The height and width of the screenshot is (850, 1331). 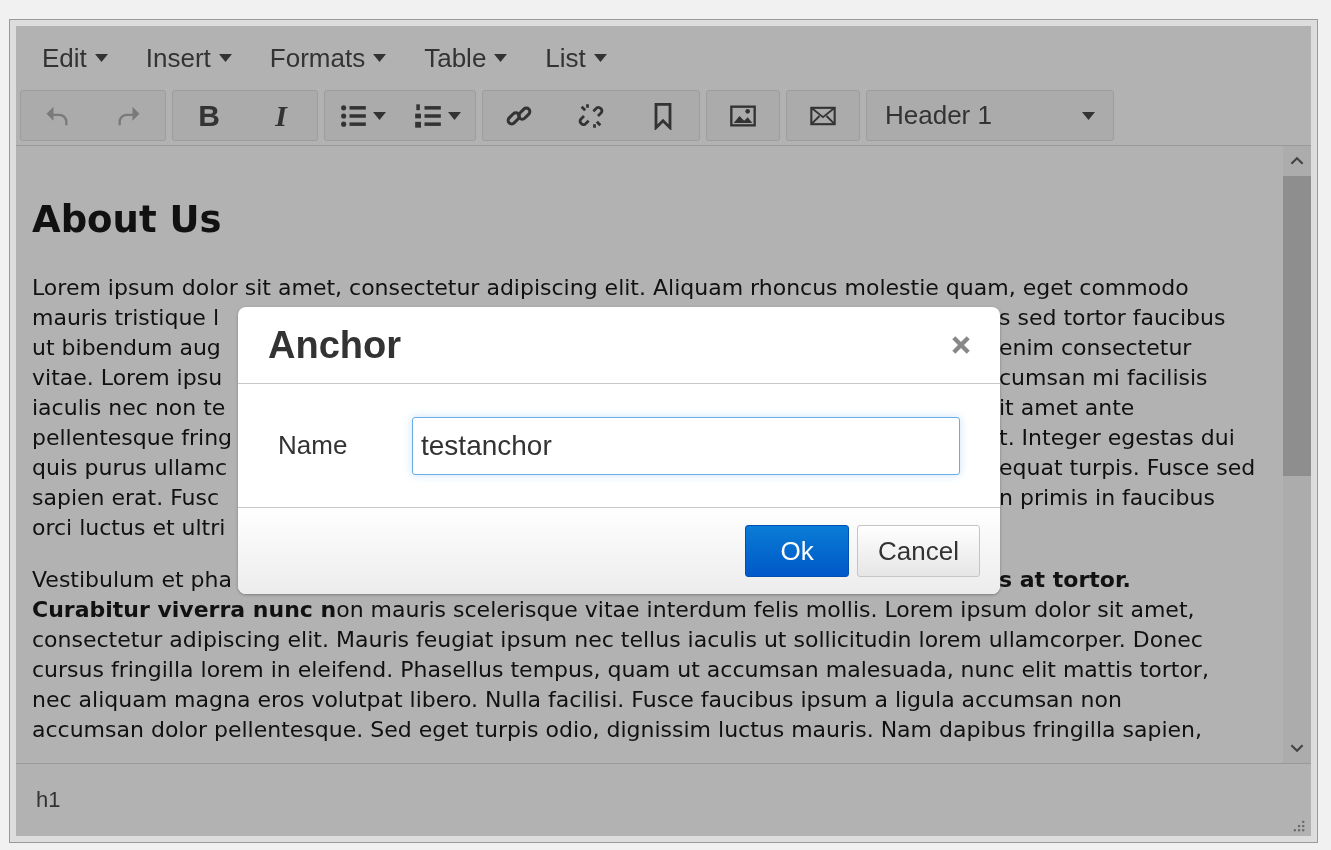 I want to click on close-icon, so click(x=961, y=345).